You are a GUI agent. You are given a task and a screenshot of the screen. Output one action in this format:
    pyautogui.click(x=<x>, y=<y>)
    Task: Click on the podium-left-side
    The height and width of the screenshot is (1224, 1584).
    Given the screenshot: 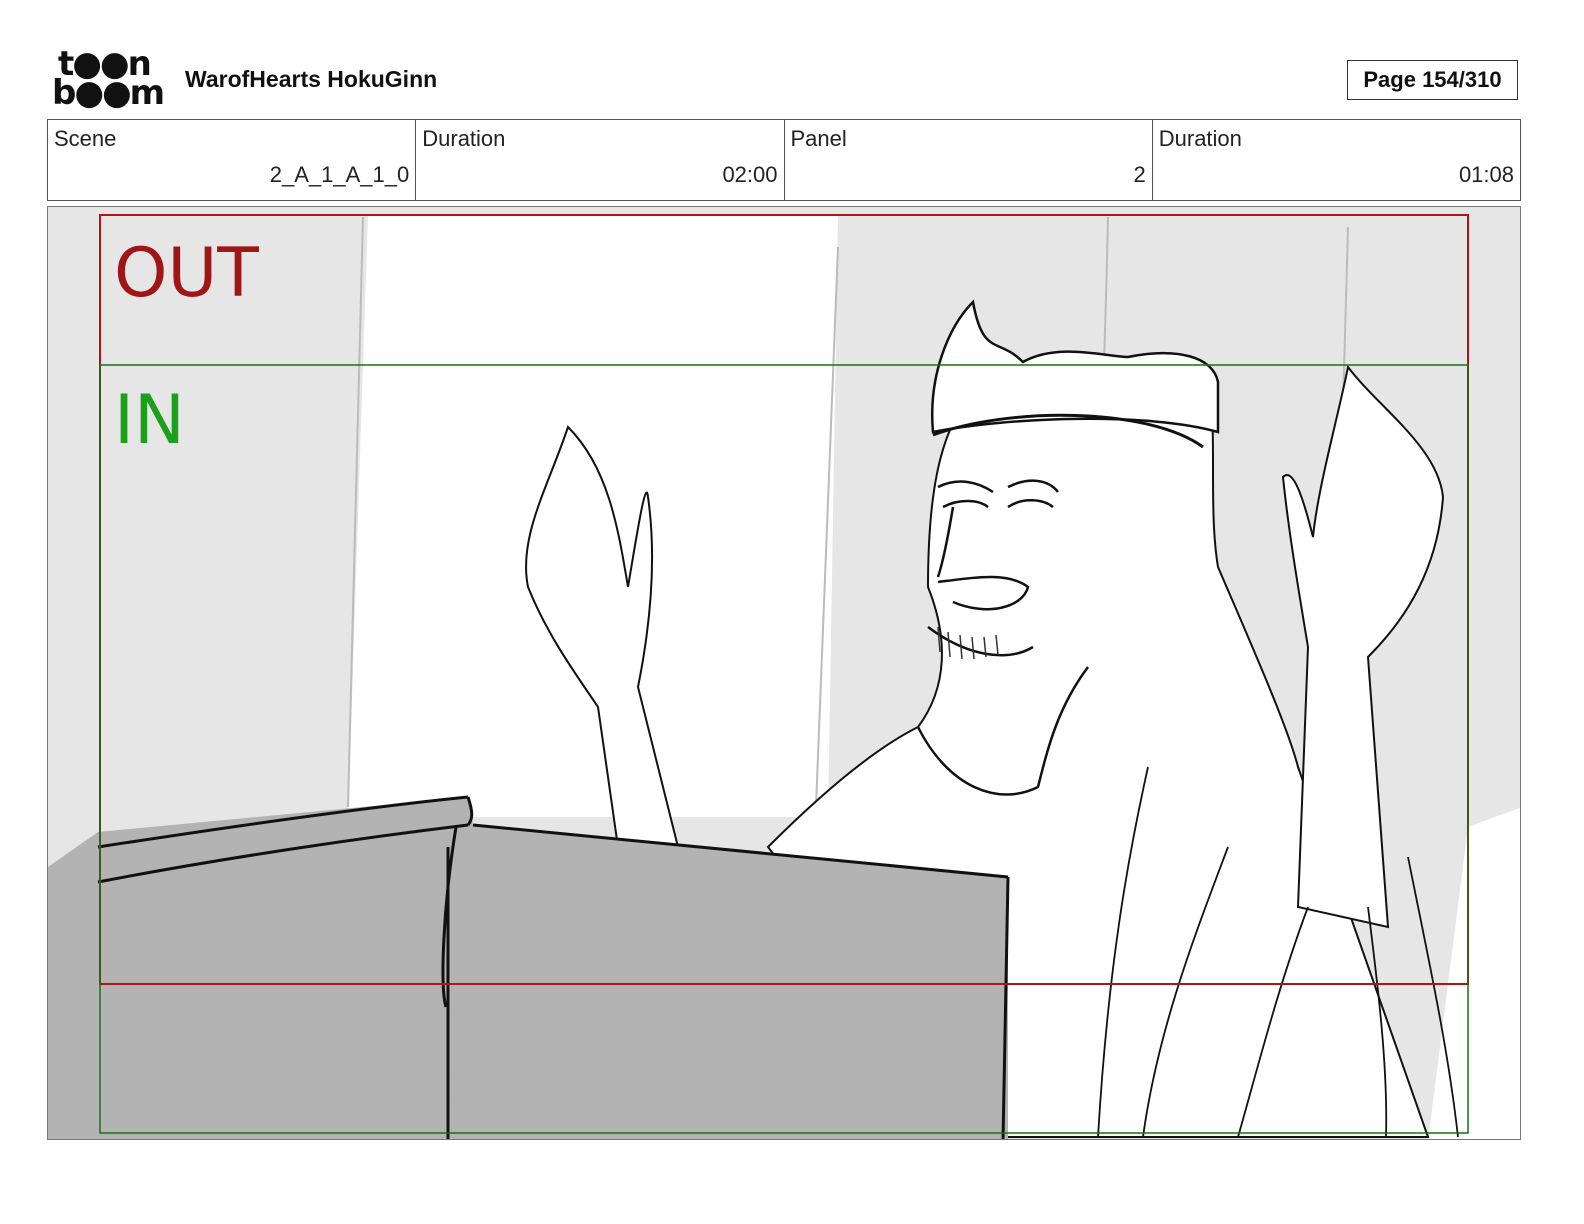 What is the action you would take?
    pyautogui.click(x=258, y=968)
    